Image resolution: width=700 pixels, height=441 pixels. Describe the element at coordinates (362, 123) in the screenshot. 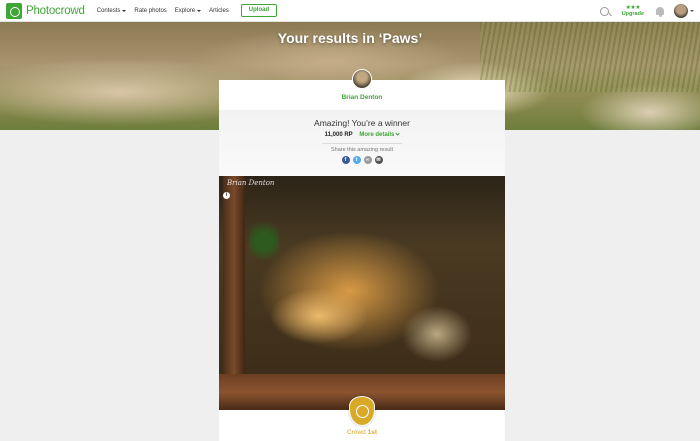

I see `winner-headline: Amazing! You’re a winner` at that location.